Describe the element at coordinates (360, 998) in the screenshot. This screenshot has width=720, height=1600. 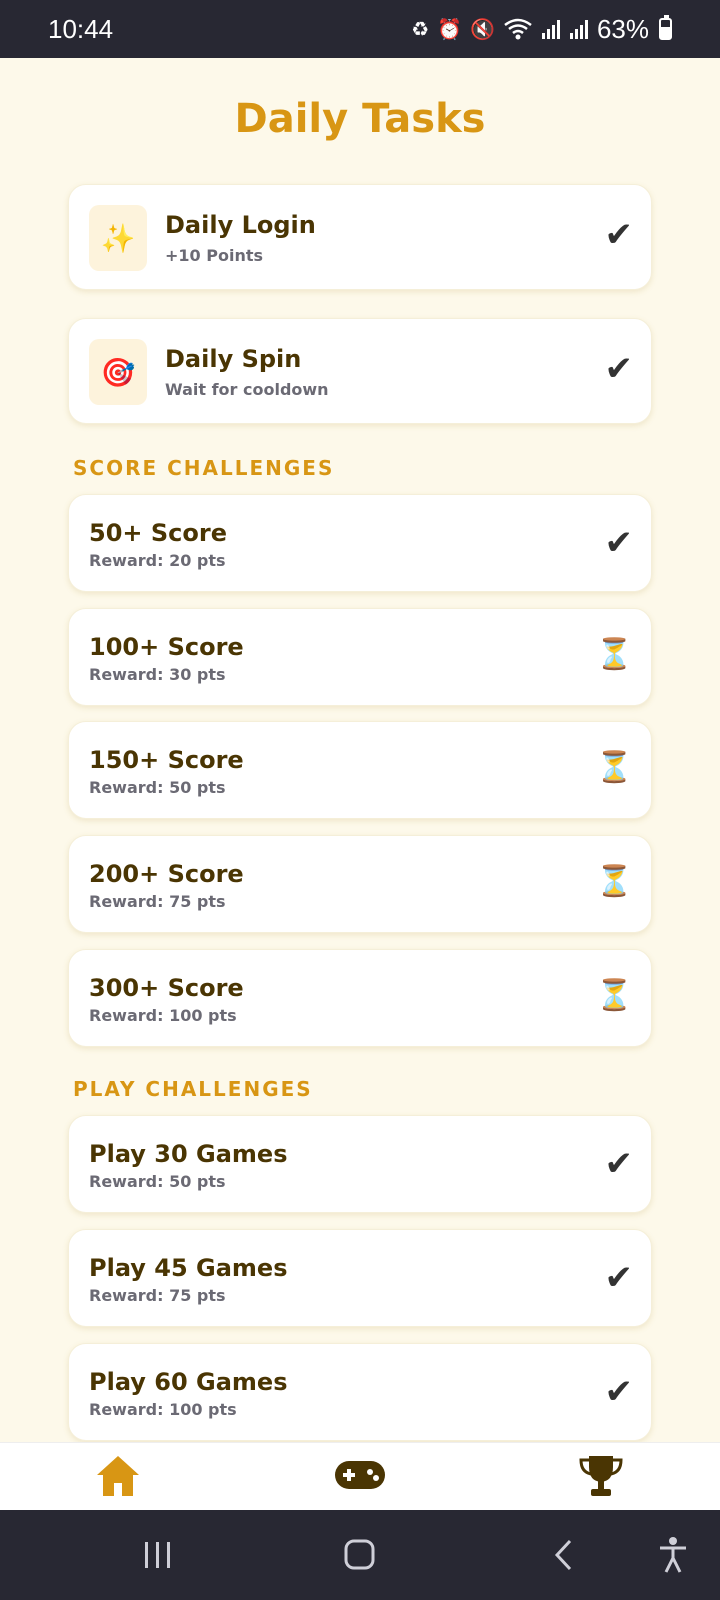
I see `score-challenge-card: 300+ Score Reward: 100 pts ⏳` at that location.